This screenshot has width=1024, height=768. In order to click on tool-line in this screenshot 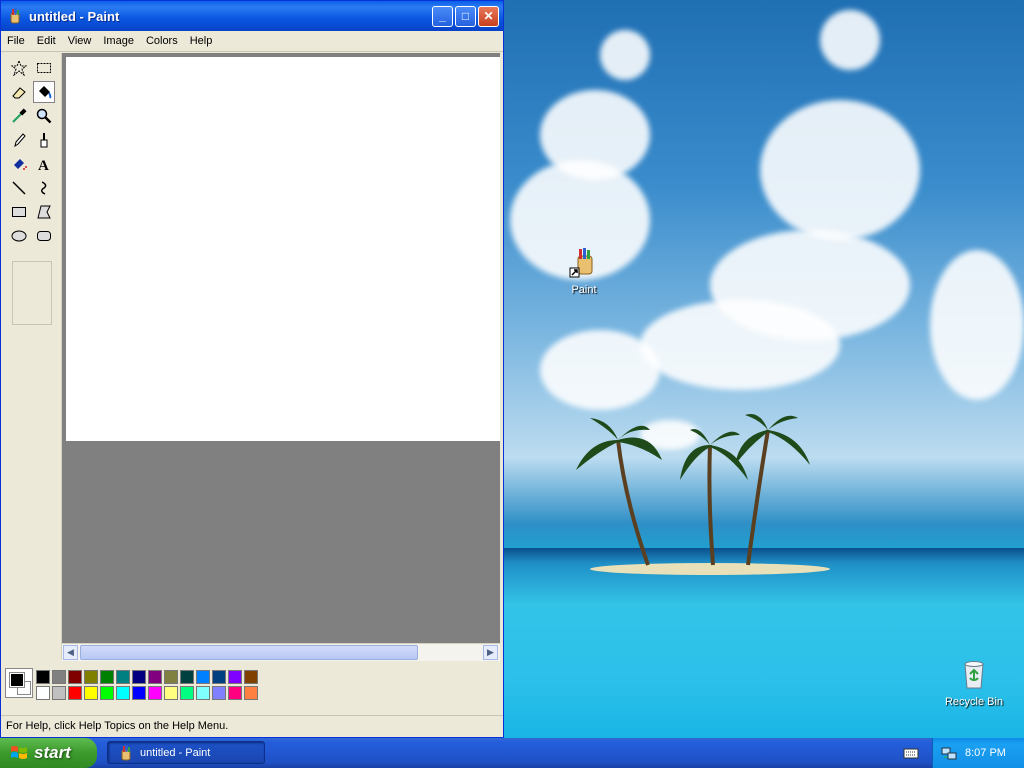, I will do `click(19, 188)`.